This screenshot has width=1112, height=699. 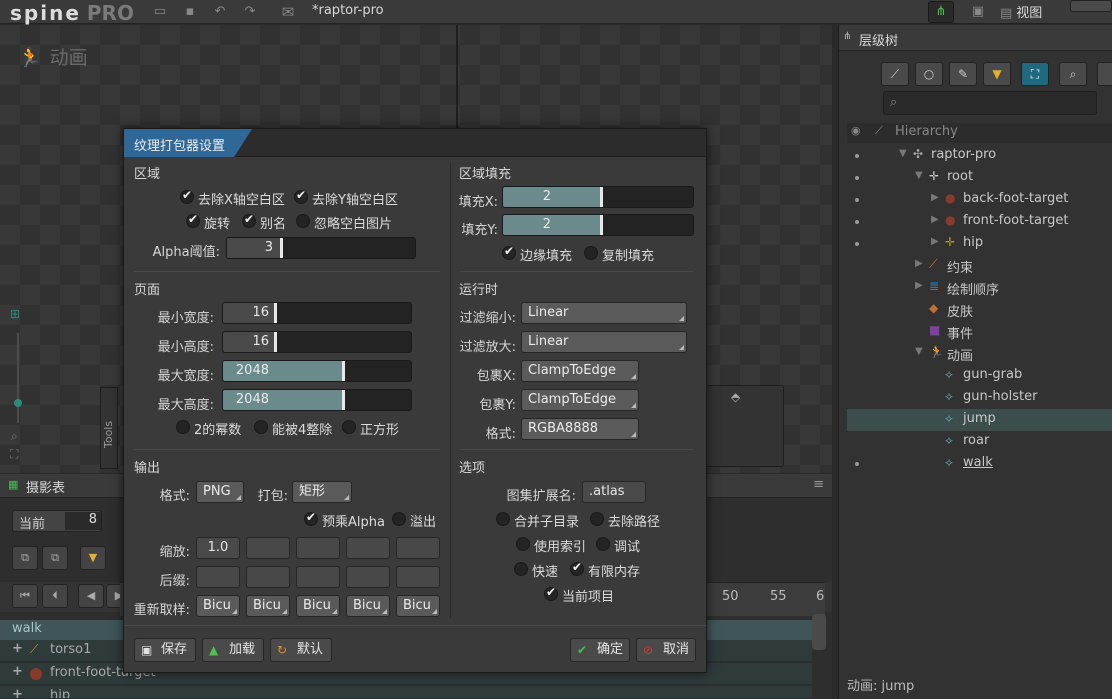 What do you see at coordinates (979, 376) in the screenshot?
I see `tree-item-gun-grab: ⟡ gun-grab` at bounding box center [979, 376].